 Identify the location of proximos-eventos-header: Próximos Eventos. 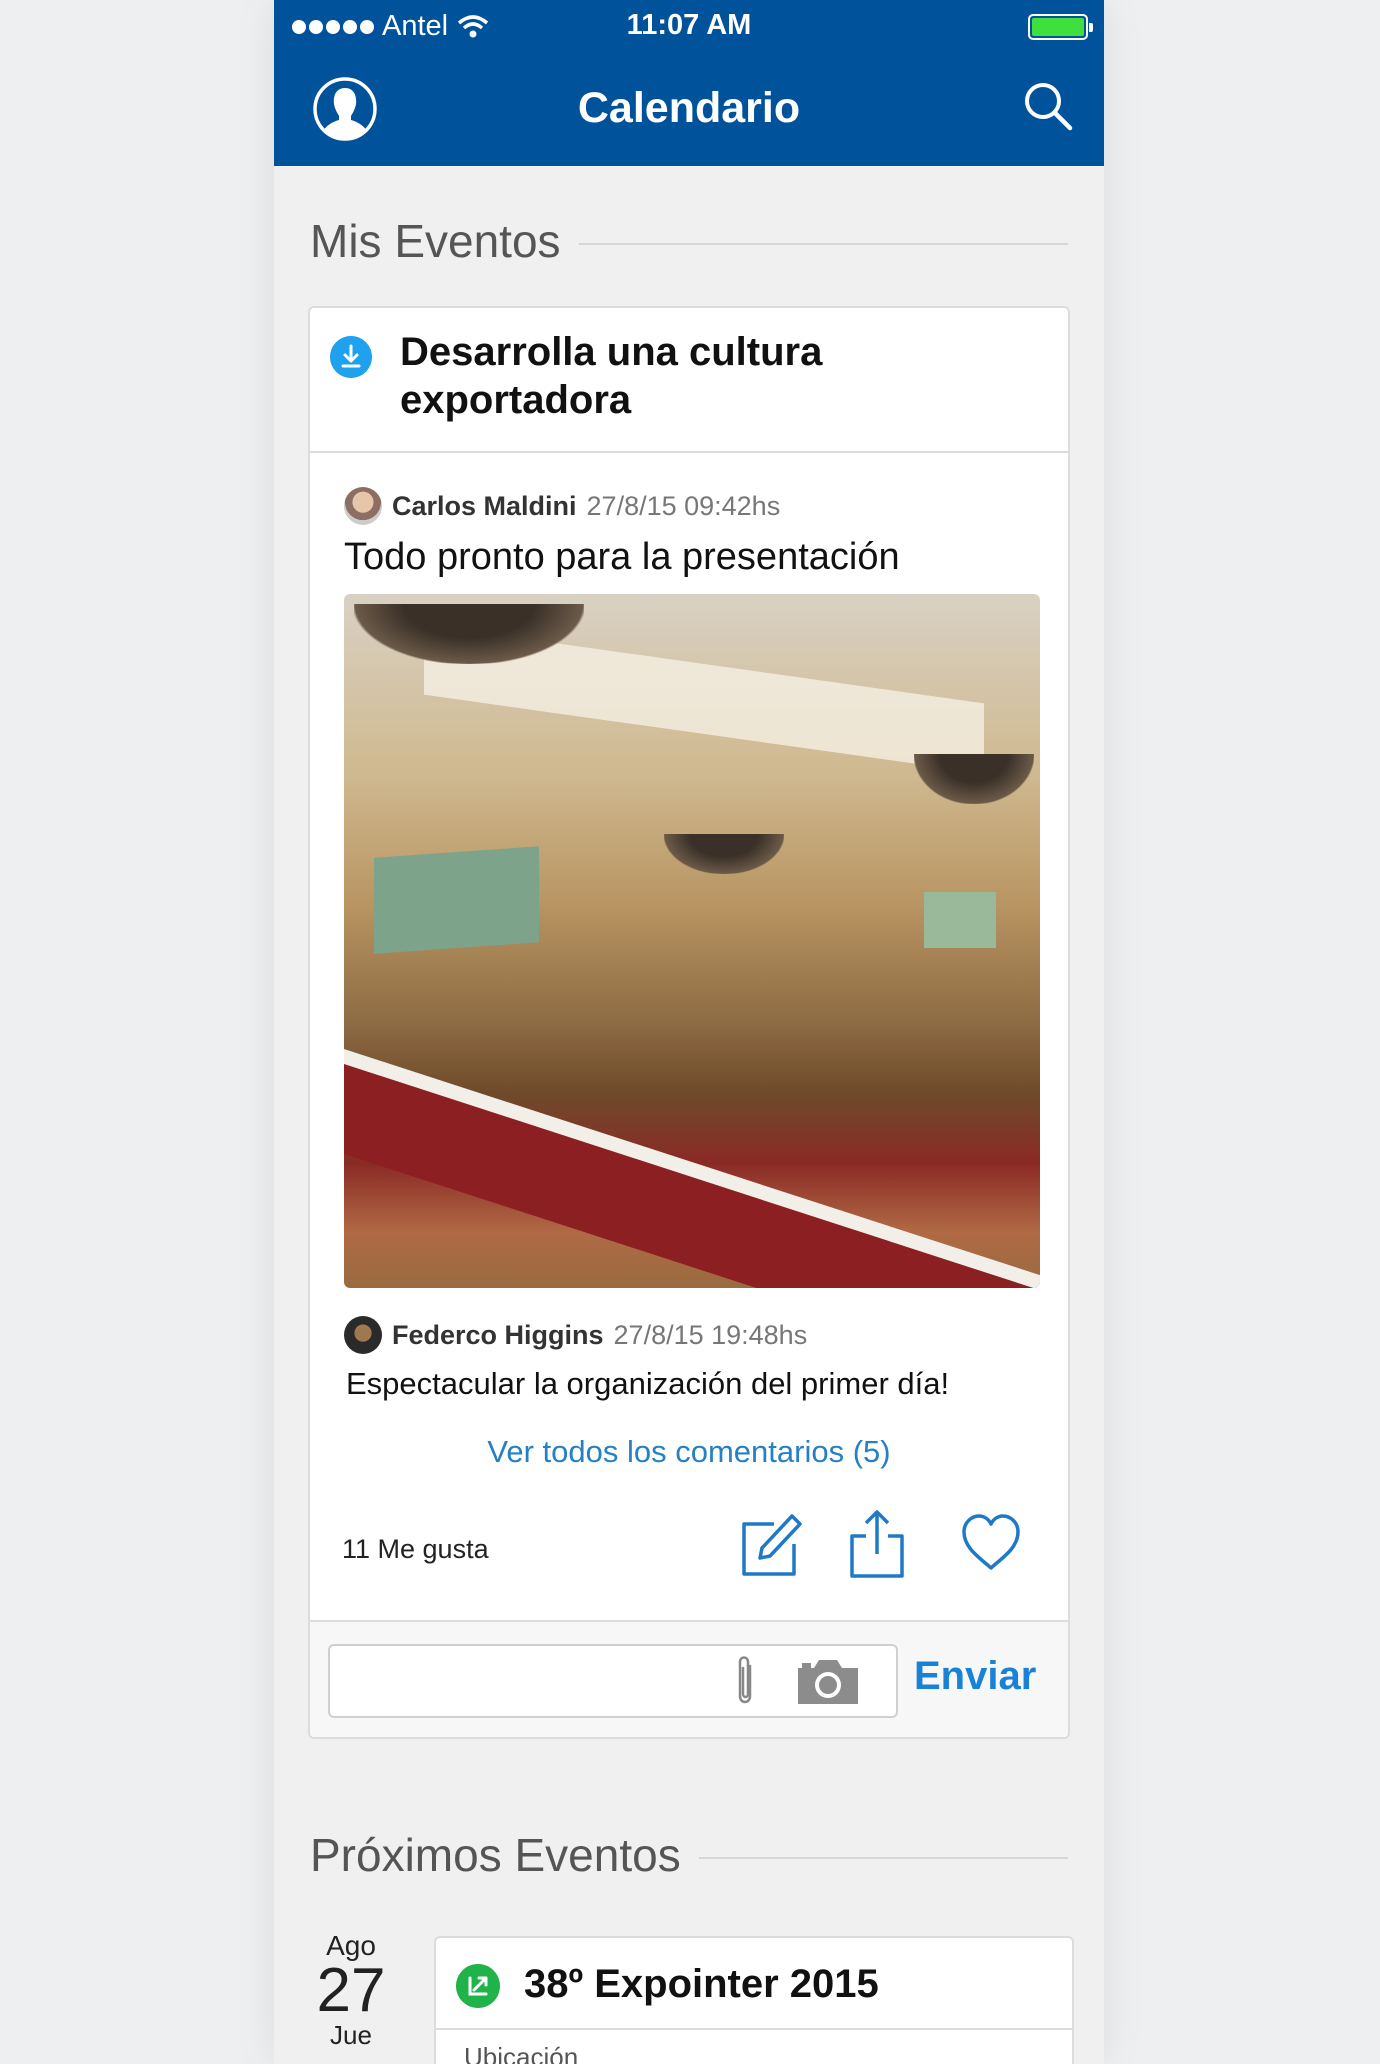
(689, 1855).